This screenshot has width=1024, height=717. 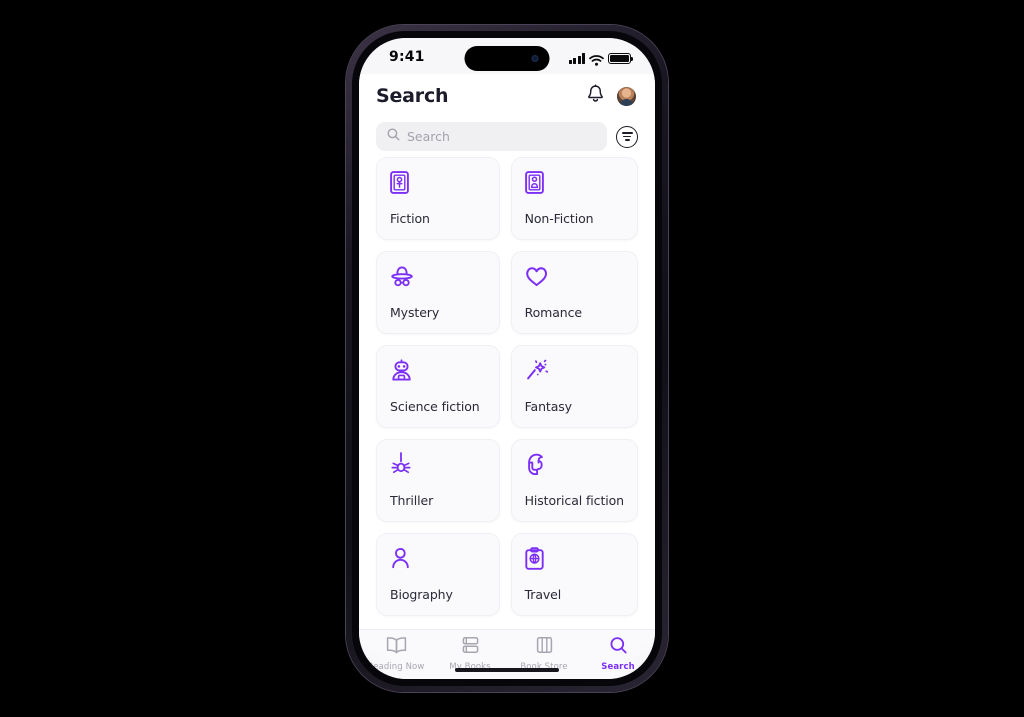 I want to click on tab-my-books: My Books, so click(x=470, y=654).